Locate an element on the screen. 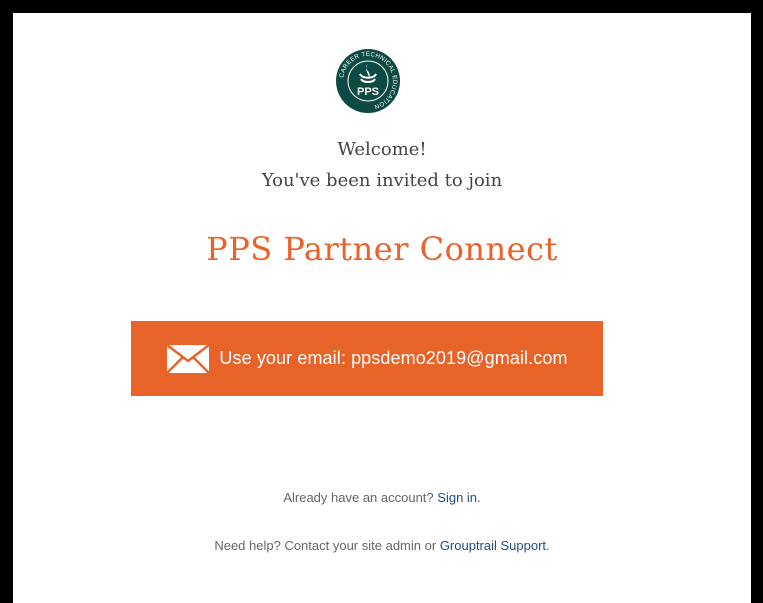  pps-cte-logo-icon: CAREER TECHNICAL EDUCATION PPS is located at coordinates (368, 81).